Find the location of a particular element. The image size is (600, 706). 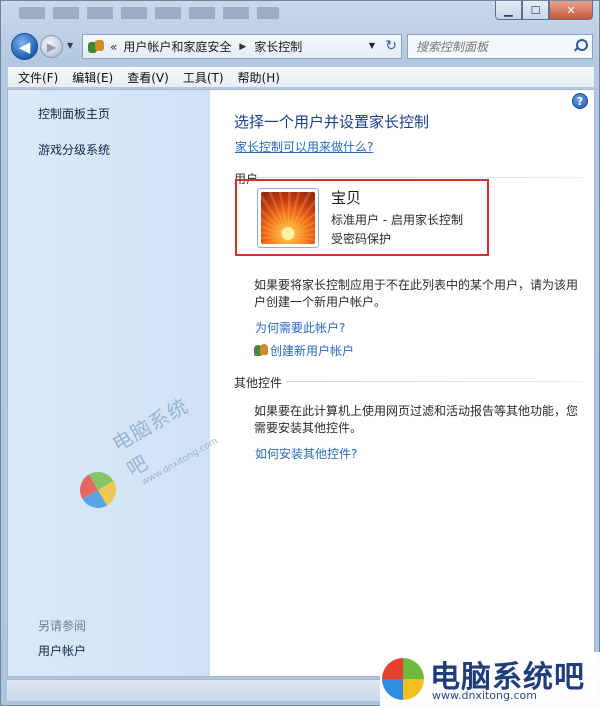

address-overflow-chevron: « is located at coordinates (113, 47).